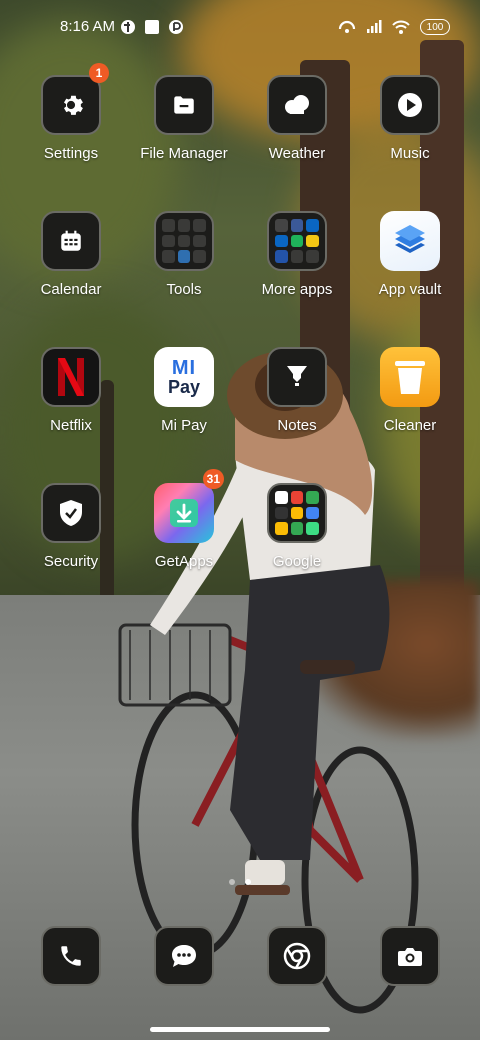 This screenshot has width=480, height=1040. I want to click on battery-level: 100, so click(435, 27).